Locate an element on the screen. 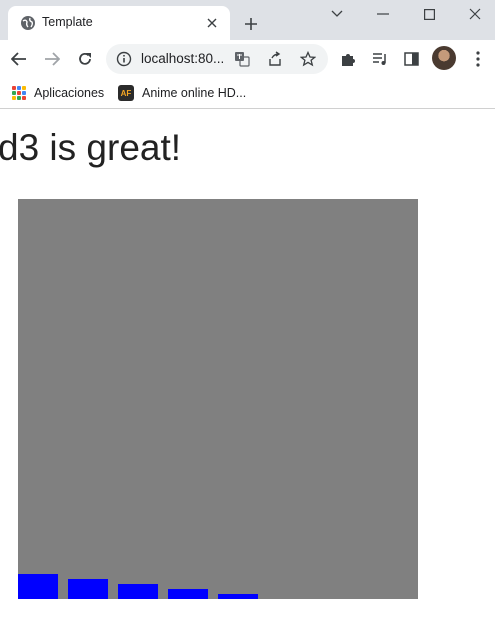  close-window-icon is located at coordinates (475, 14).